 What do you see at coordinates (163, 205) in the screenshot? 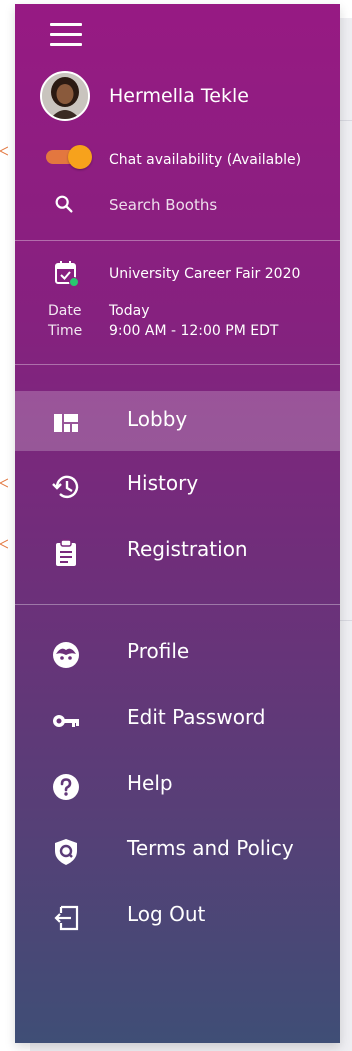
I see `search-booths-label: Search Booths` at bounding box center [163, 205].